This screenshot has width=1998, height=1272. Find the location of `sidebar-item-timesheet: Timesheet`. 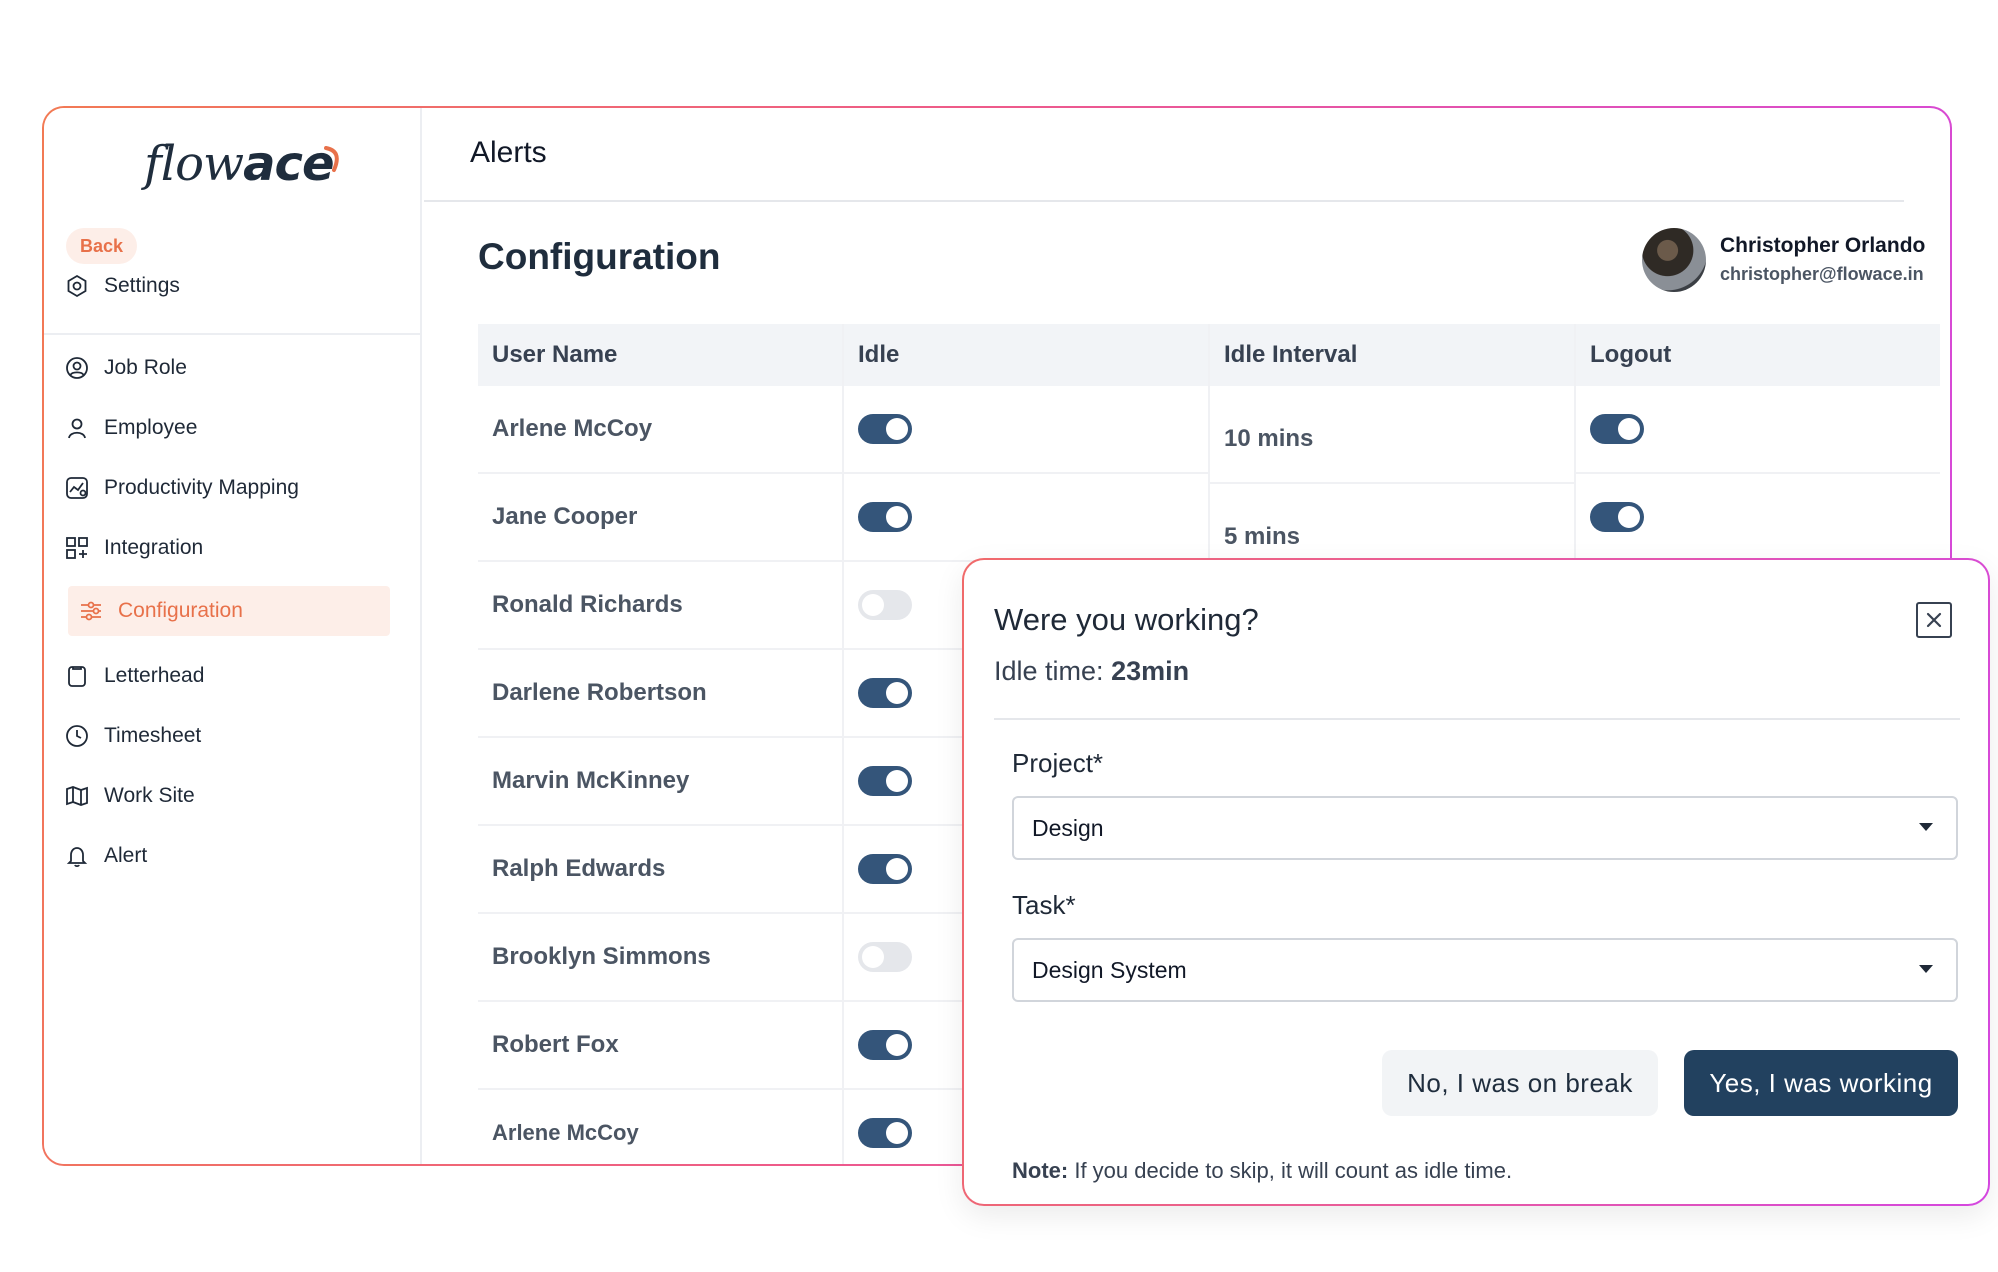

sidebar-item-timesheet: Timesheet is located at coordinates (132, 736).